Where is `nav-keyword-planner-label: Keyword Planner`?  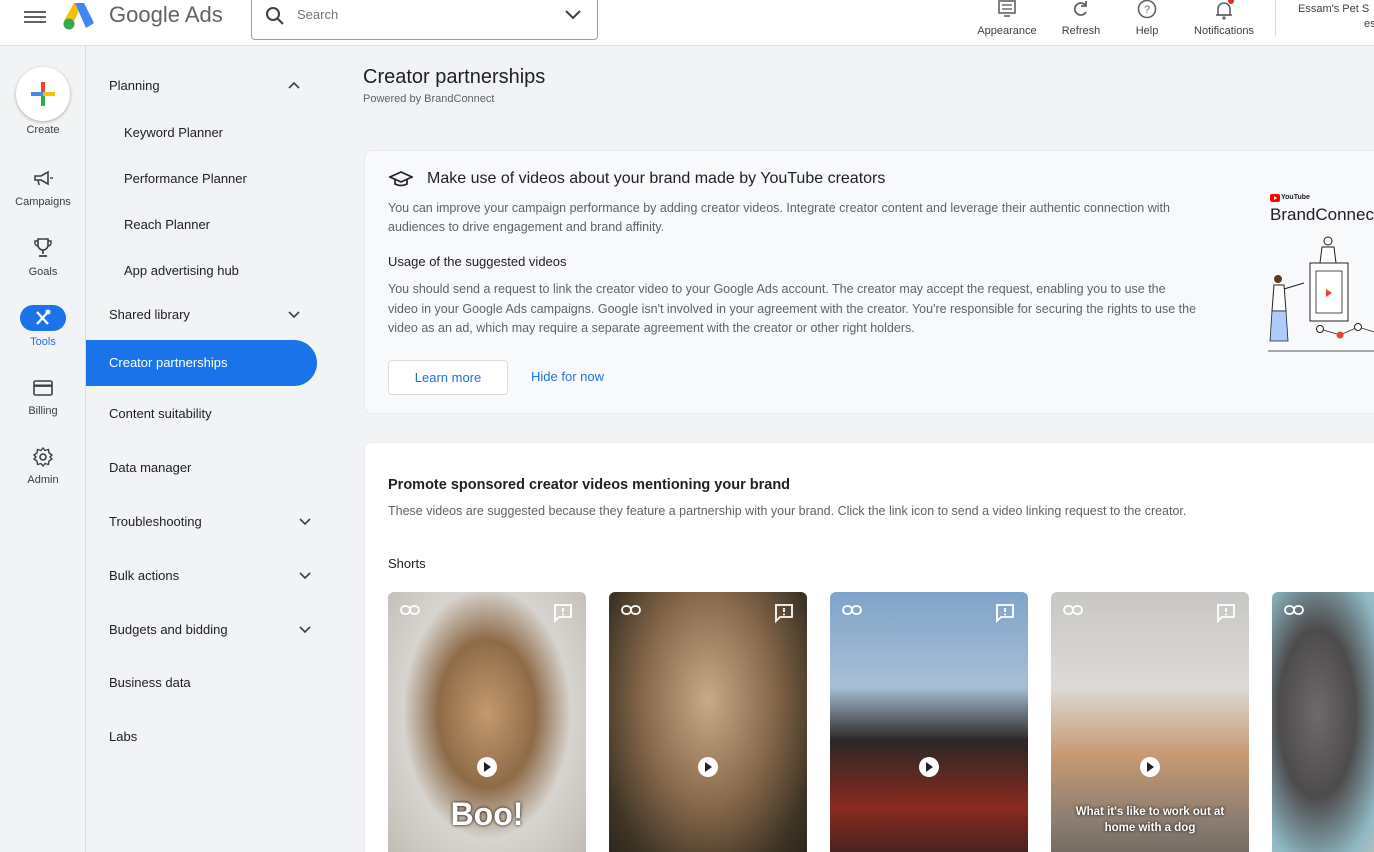
nav-keyword-planner-label: Keyword Planner is located at coordinates (173, 132).